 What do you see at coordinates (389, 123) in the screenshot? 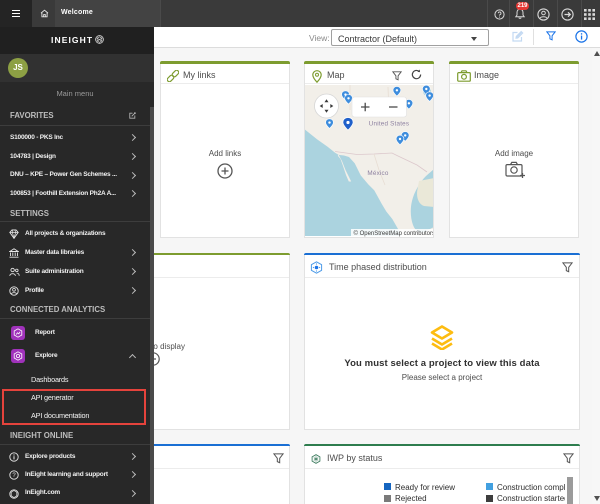
I see `svg-text: United States` at bounding box center [389, 123].